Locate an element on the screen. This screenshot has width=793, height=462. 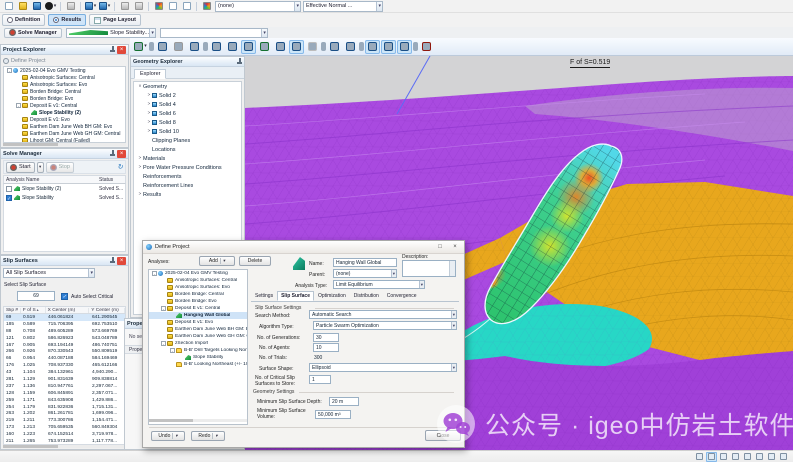
solve-manager-button: Solve Manager is located at coordinates (33, 32).